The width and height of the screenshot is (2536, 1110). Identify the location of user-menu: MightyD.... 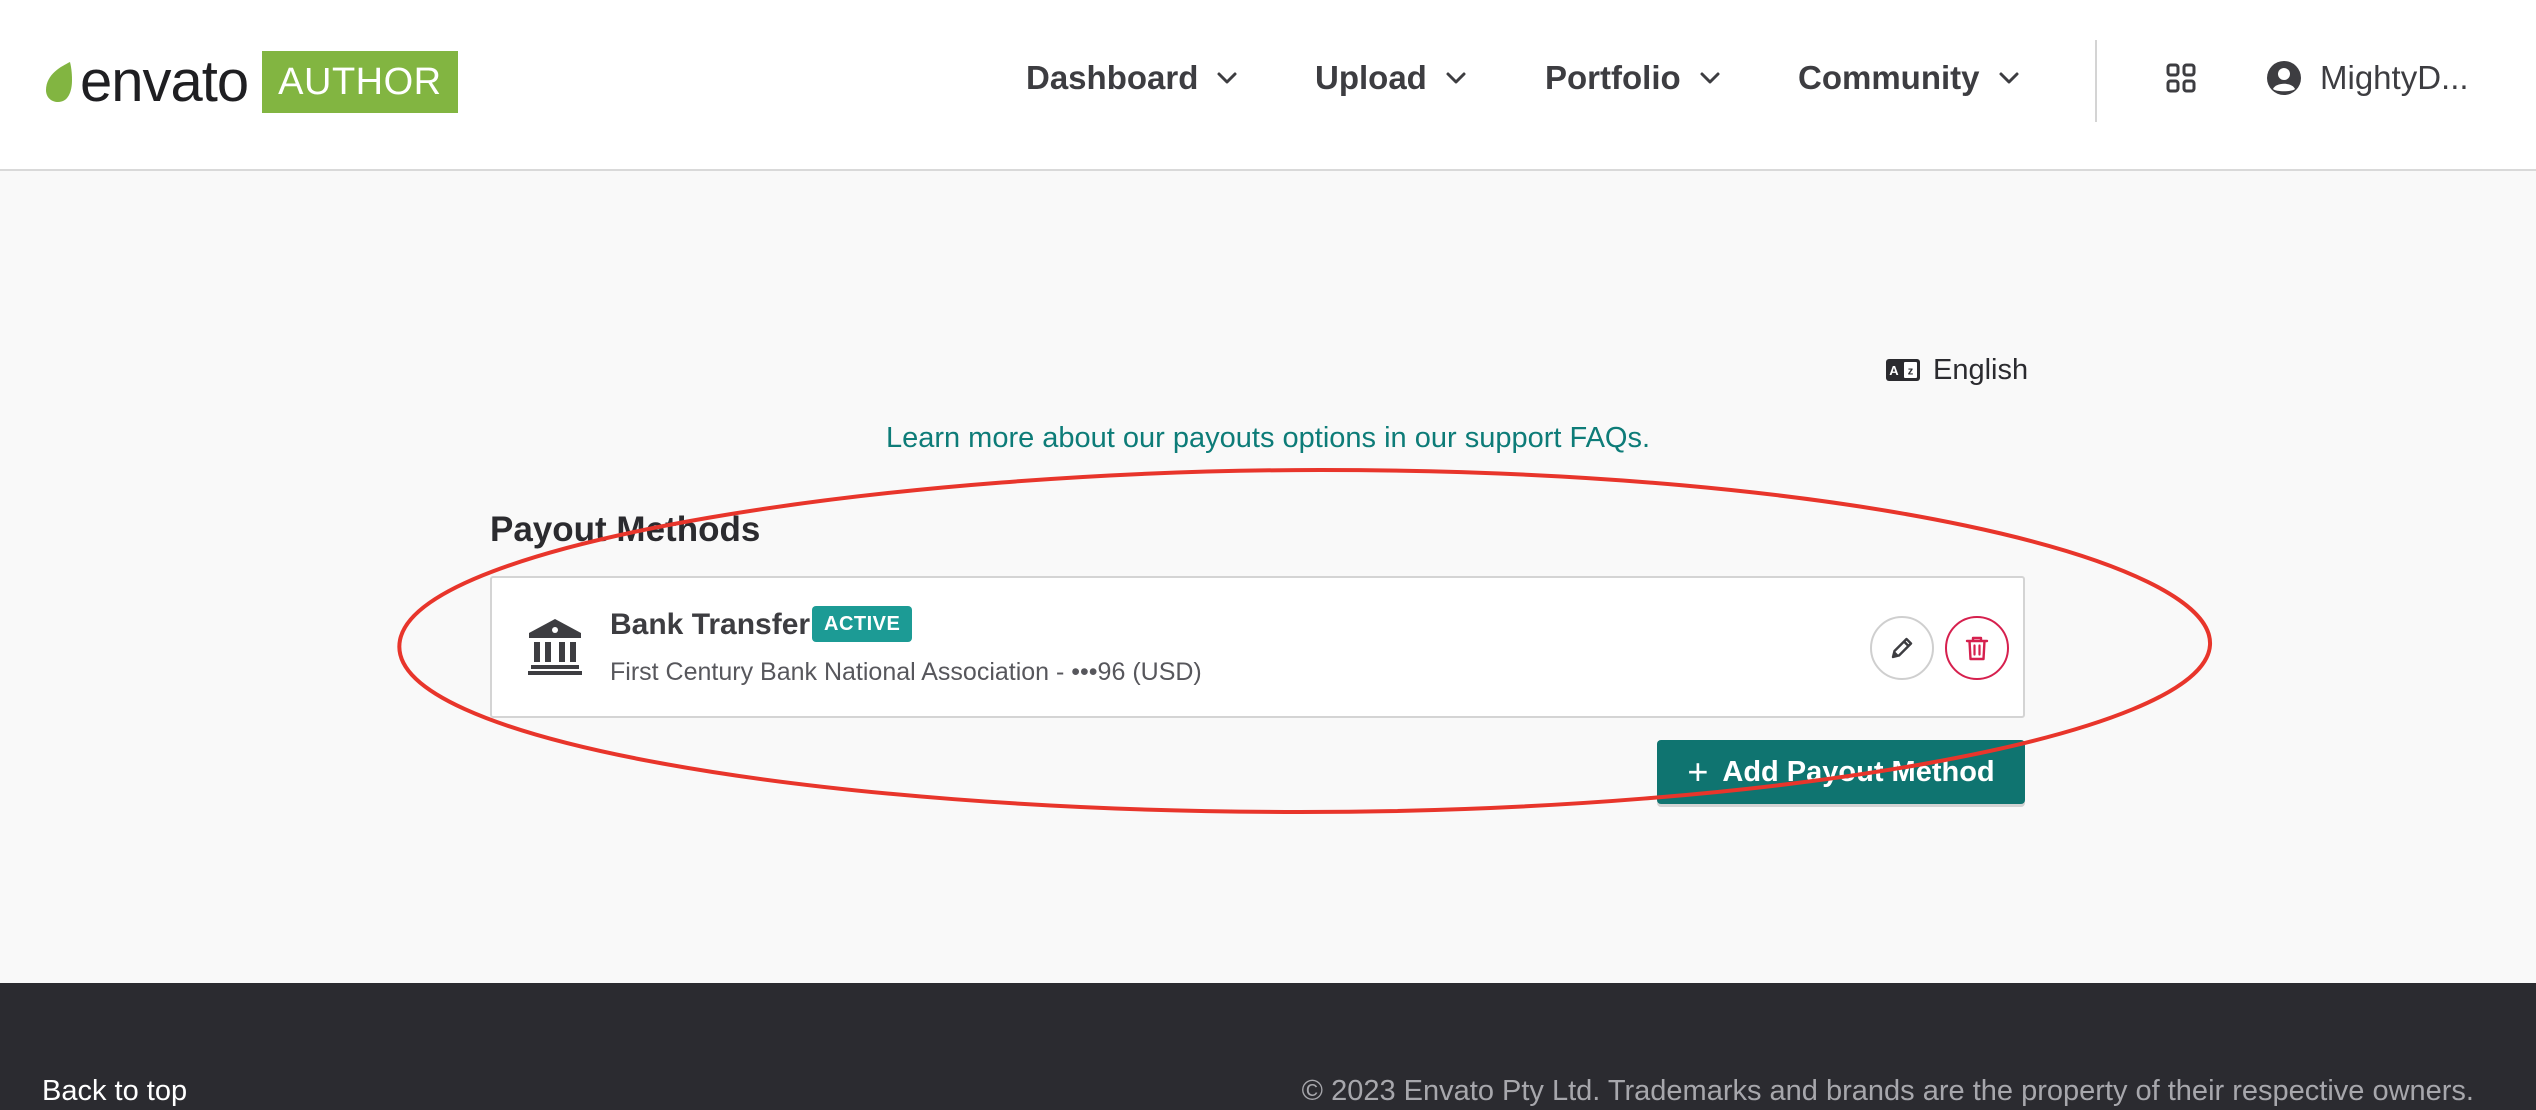
(2367, 78).